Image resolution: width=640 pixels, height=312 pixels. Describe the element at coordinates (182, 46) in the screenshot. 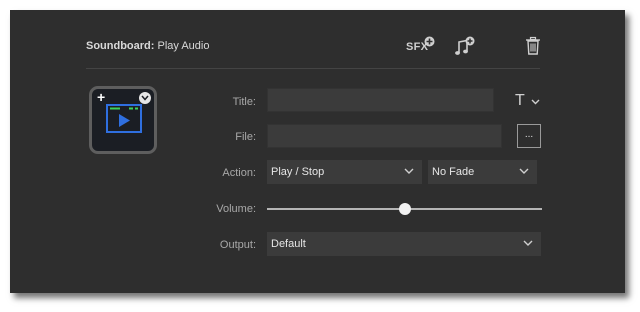

I see `panel-title-action: Play Audio` at that location.